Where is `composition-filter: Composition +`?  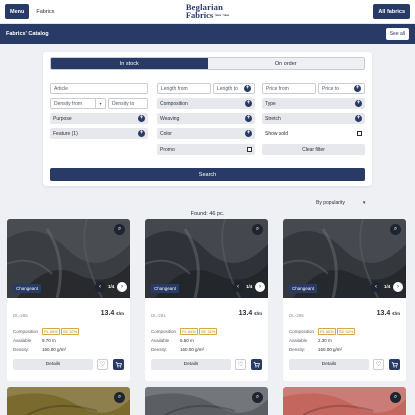 composition-filter: Composition + is located at coordinates (206, 103).